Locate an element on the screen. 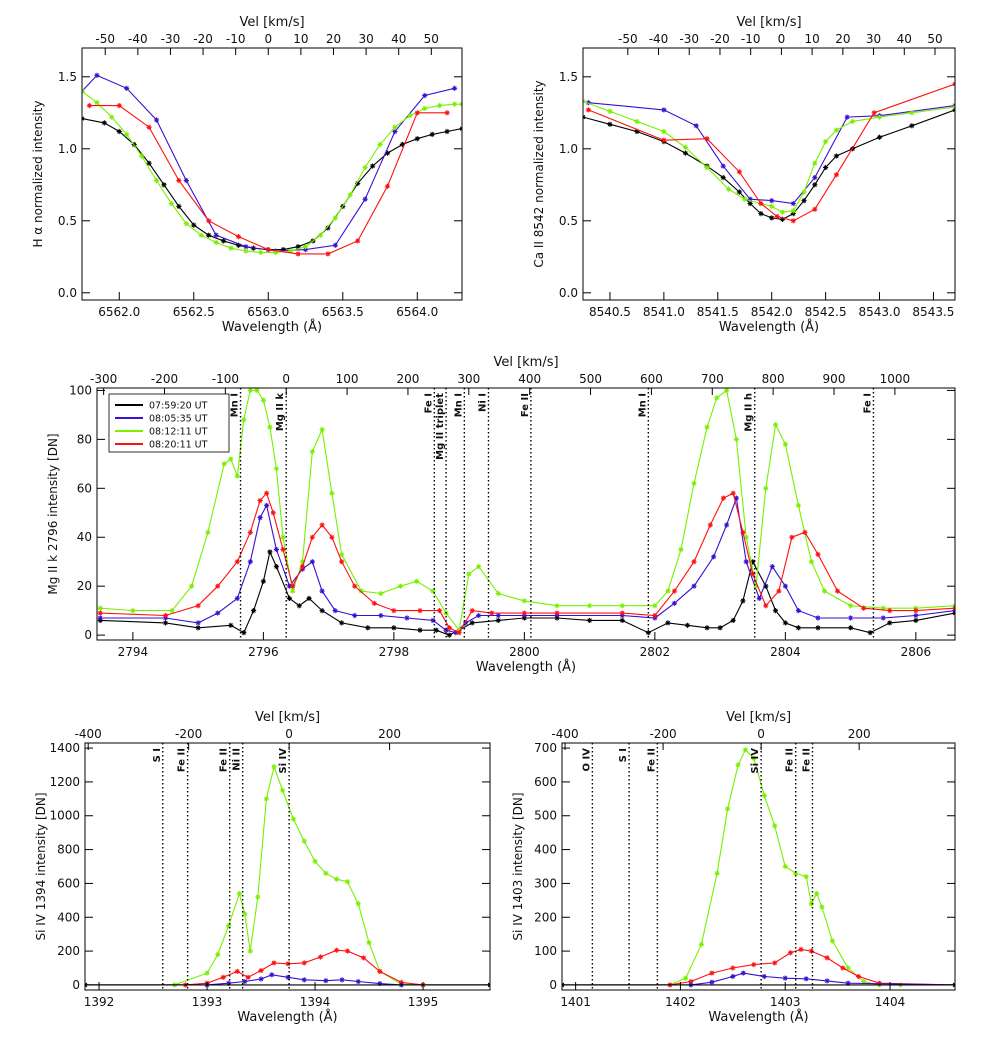 The image size is (984, 1063). y-axis-title: Mg II k 2796 intensity [DN] is located at coordinates (53, 513).